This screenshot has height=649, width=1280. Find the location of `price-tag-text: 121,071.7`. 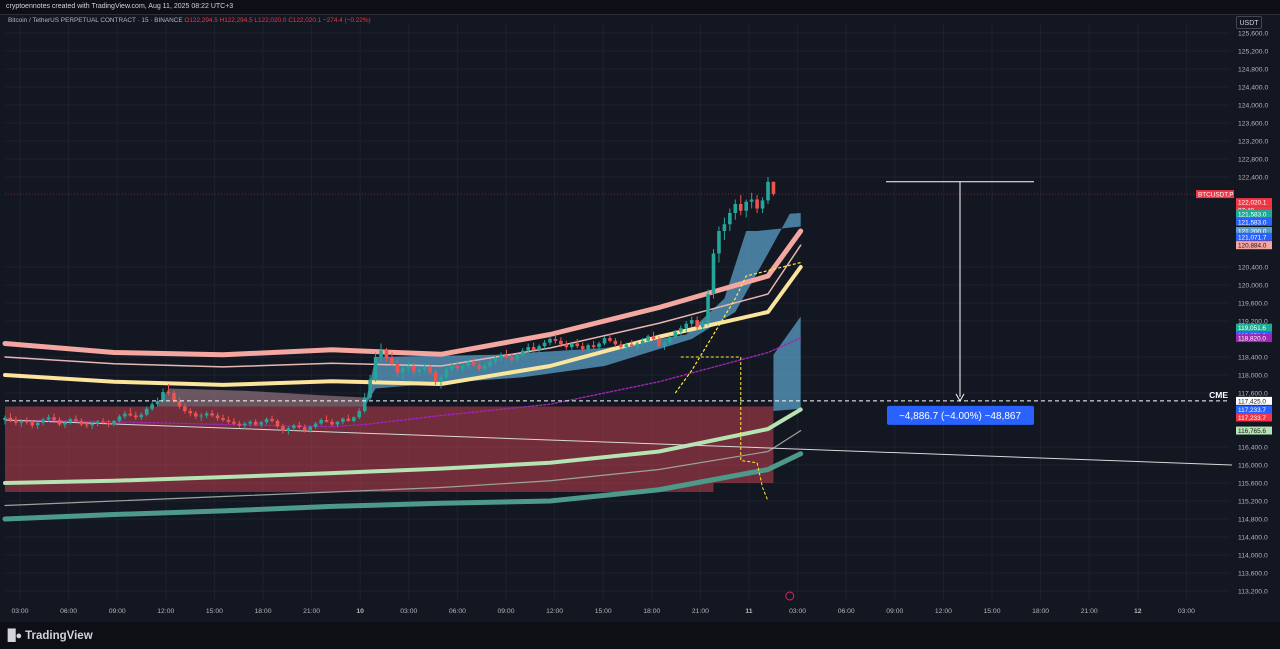

price-tag-text: 121,071.7 is located at coordinates (1252, 237).